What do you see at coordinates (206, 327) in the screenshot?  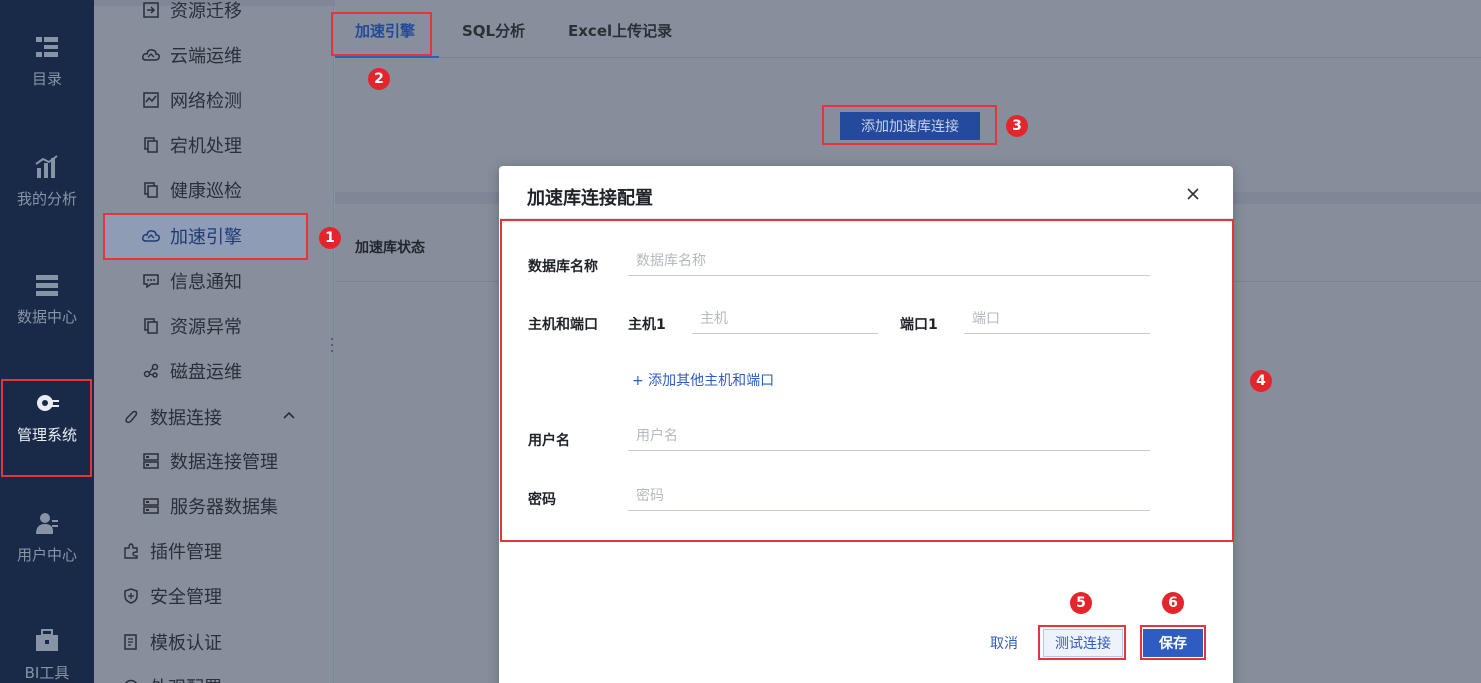 I see `menu-item-label: 资源异常` at bounding box center [206, 327].